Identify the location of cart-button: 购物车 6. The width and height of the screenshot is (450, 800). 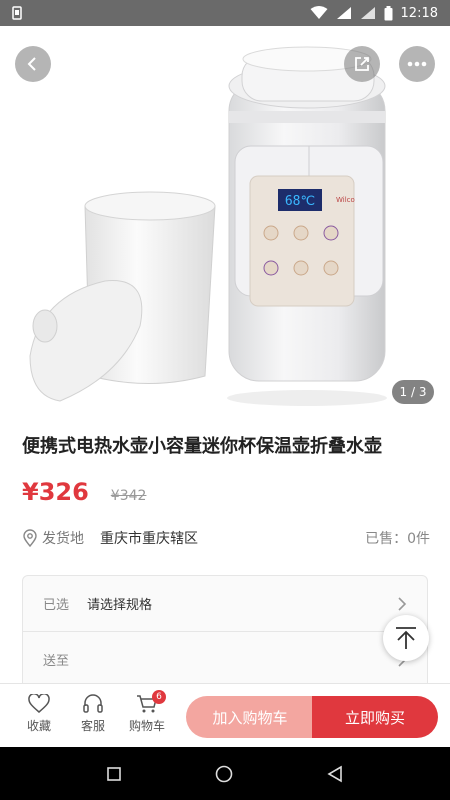
(147, 712).